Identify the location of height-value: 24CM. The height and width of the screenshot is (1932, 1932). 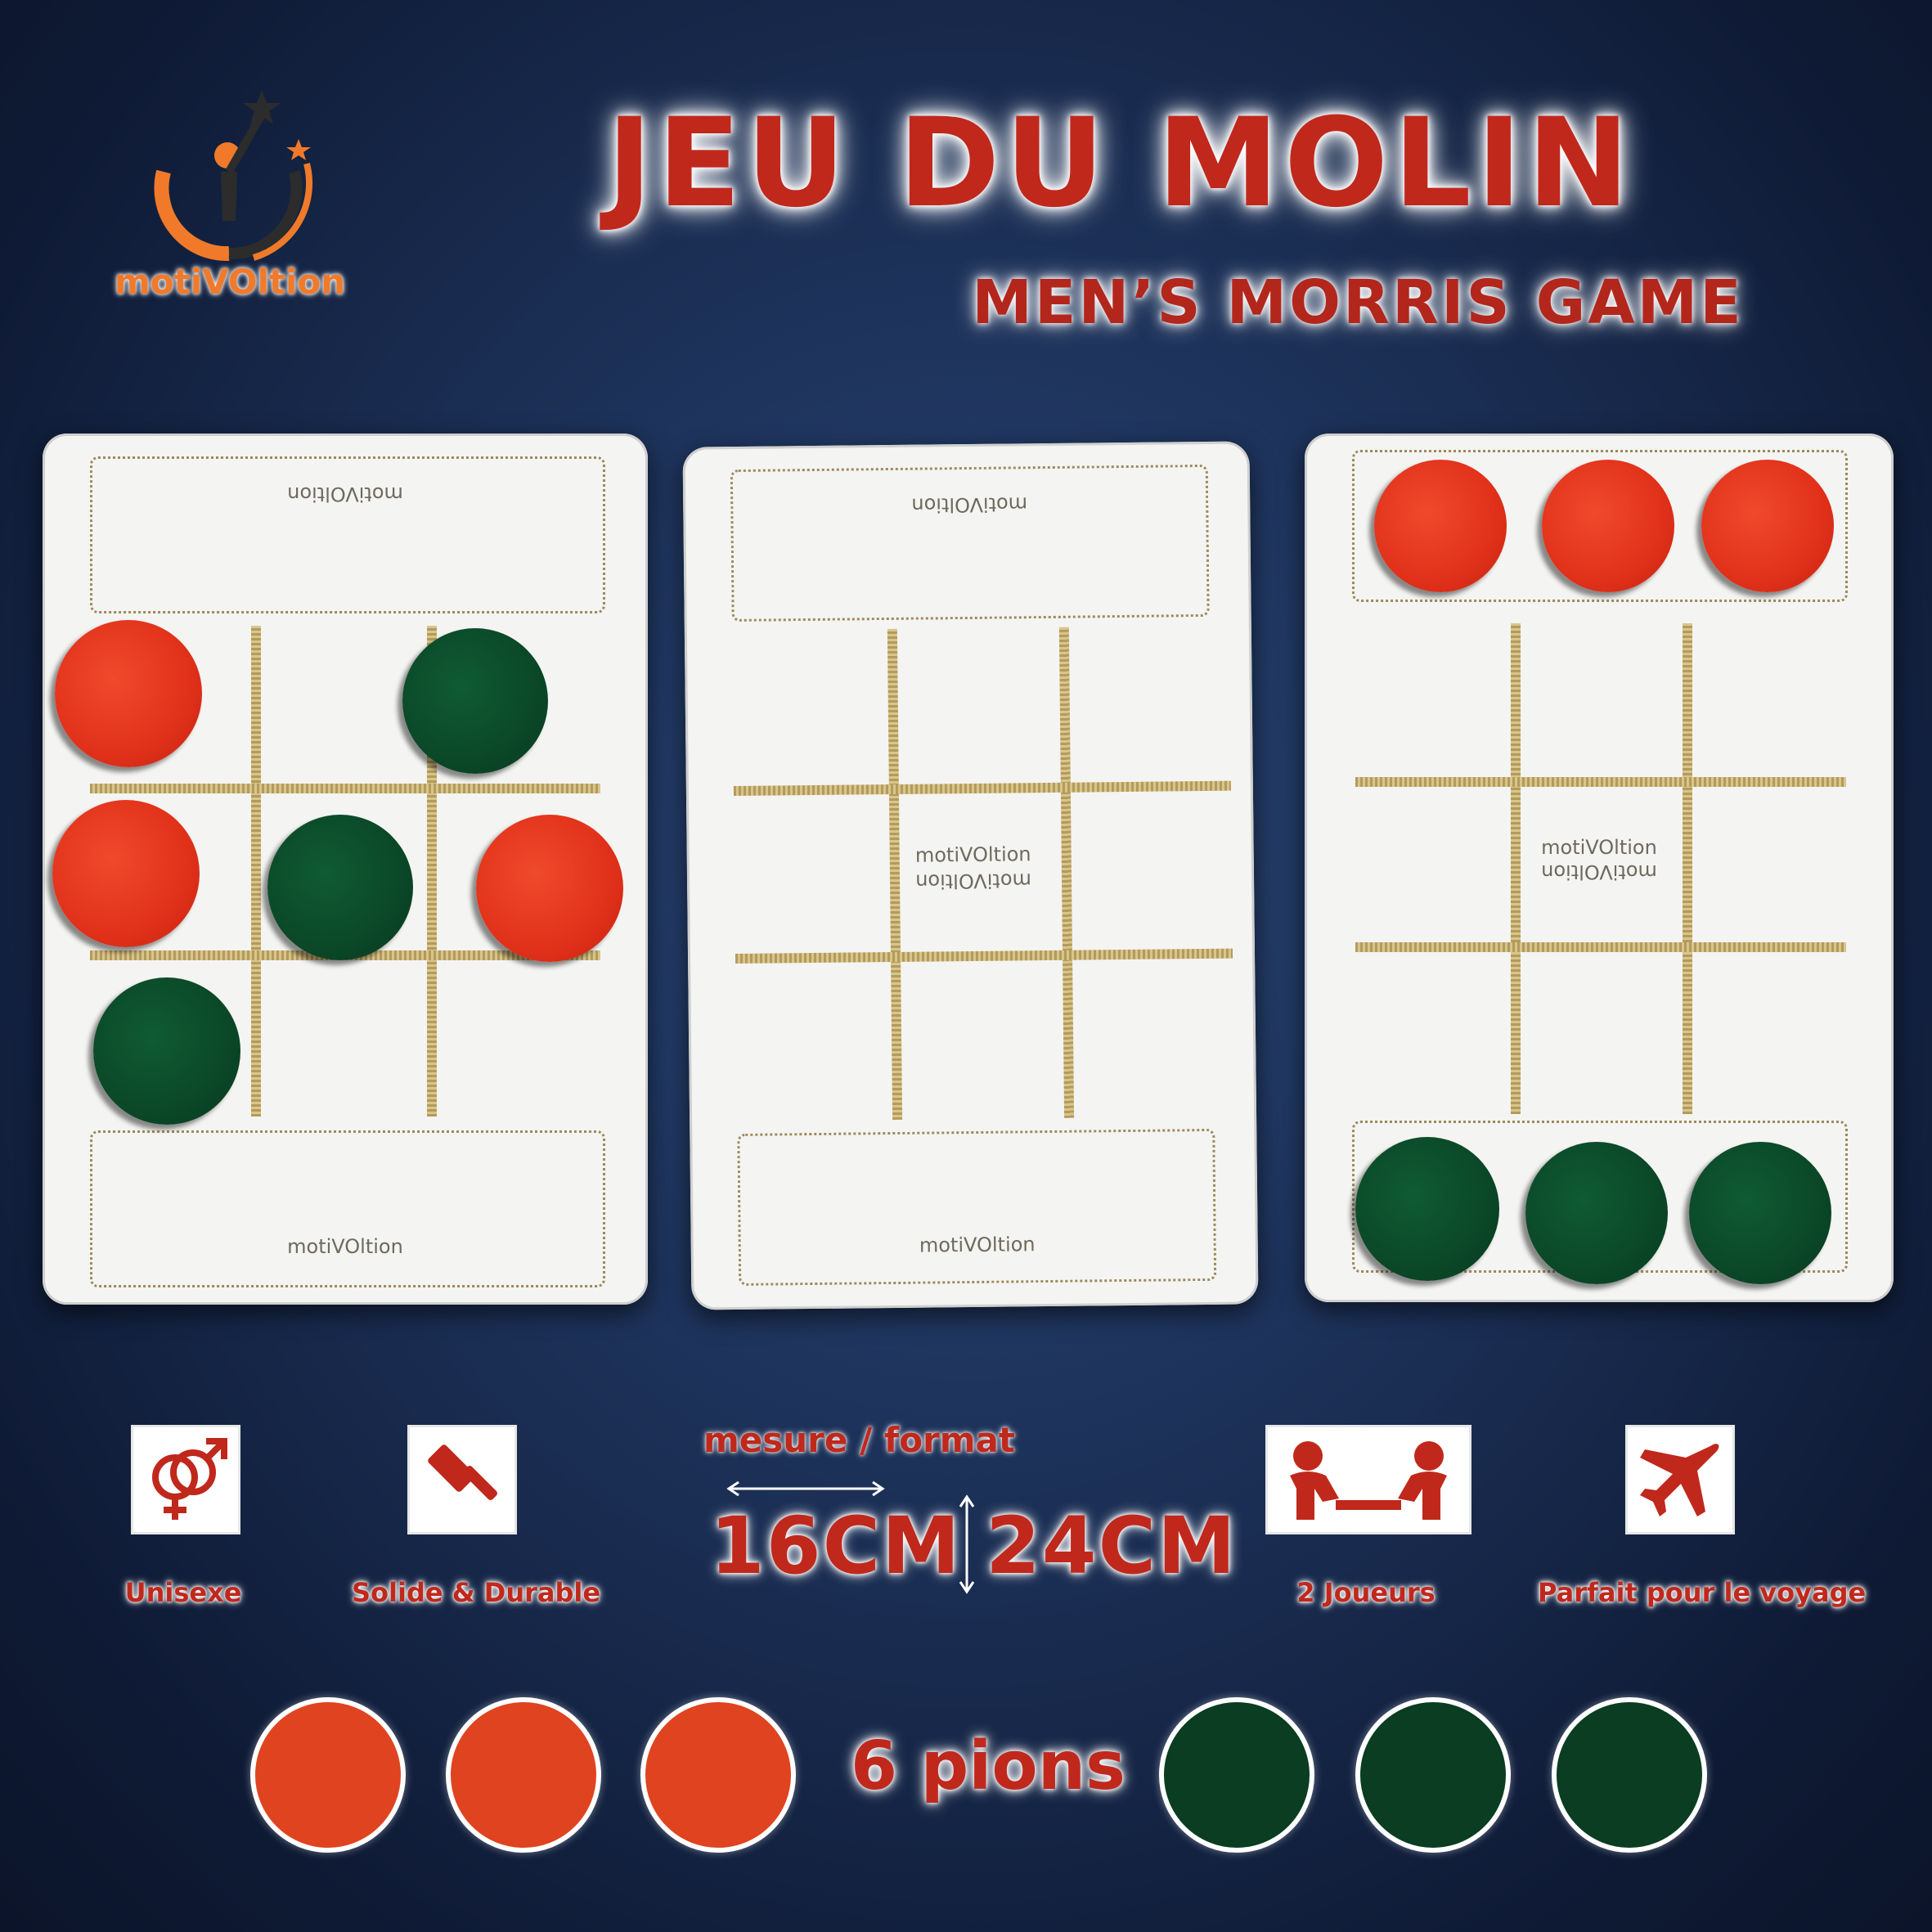
(1112, 1546).